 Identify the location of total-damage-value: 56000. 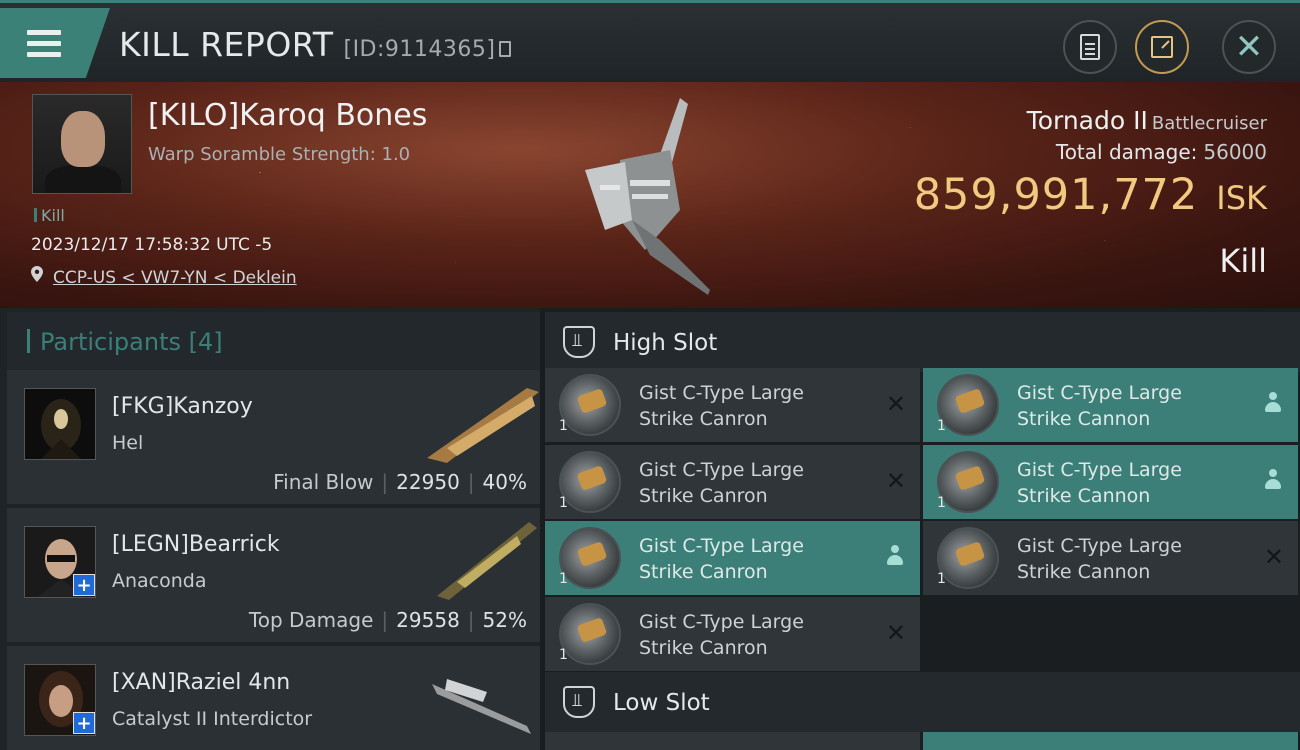
(1235, 152).